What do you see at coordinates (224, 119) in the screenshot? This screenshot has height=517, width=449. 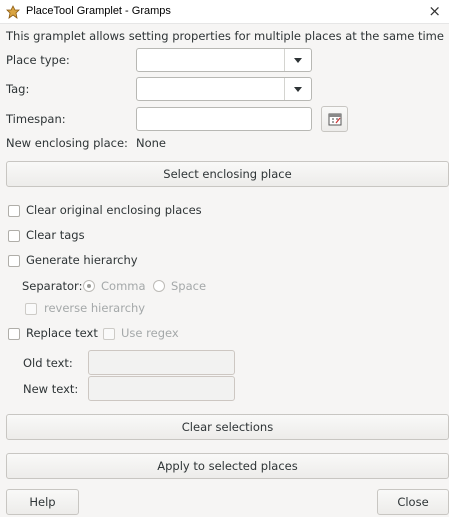 I see `timespan-input` at bounding box center [224, 119].